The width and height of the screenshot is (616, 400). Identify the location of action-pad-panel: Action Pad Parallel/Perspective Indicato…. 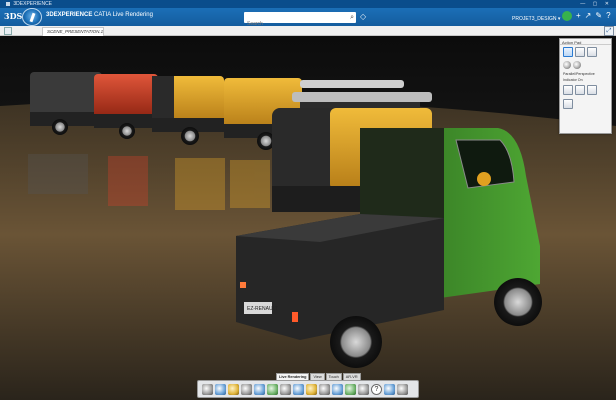
(585, 86).